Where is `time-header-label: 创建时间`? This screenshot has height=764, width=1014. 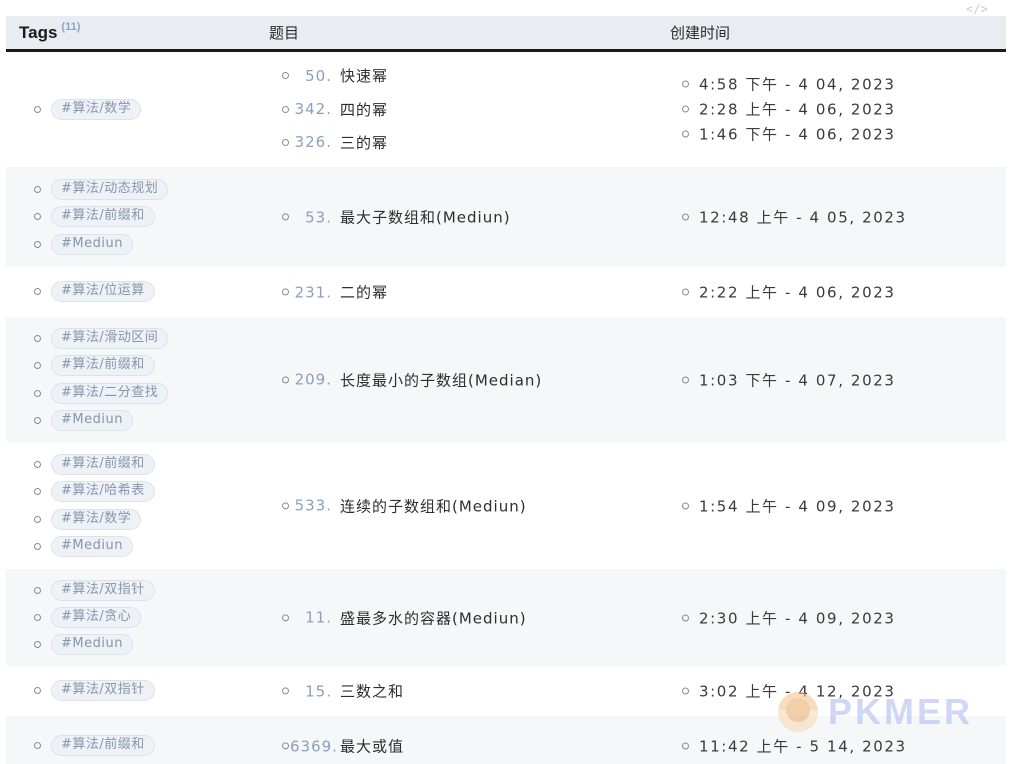 time-header-label: 创建时间 is located at coordinates (700, 32).